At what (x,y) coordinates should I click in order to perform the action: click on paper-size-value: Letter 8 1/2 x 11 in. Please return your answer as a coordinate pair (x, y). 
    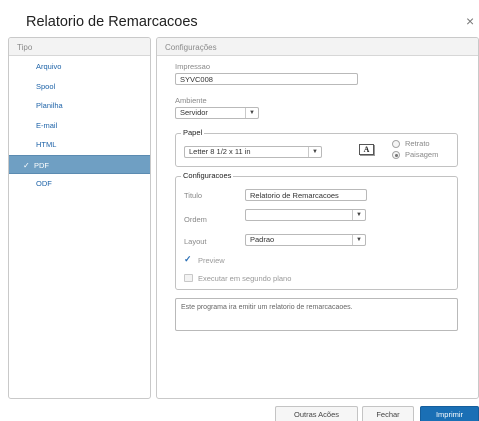
    Looking at the image, I should click on (220, 151).